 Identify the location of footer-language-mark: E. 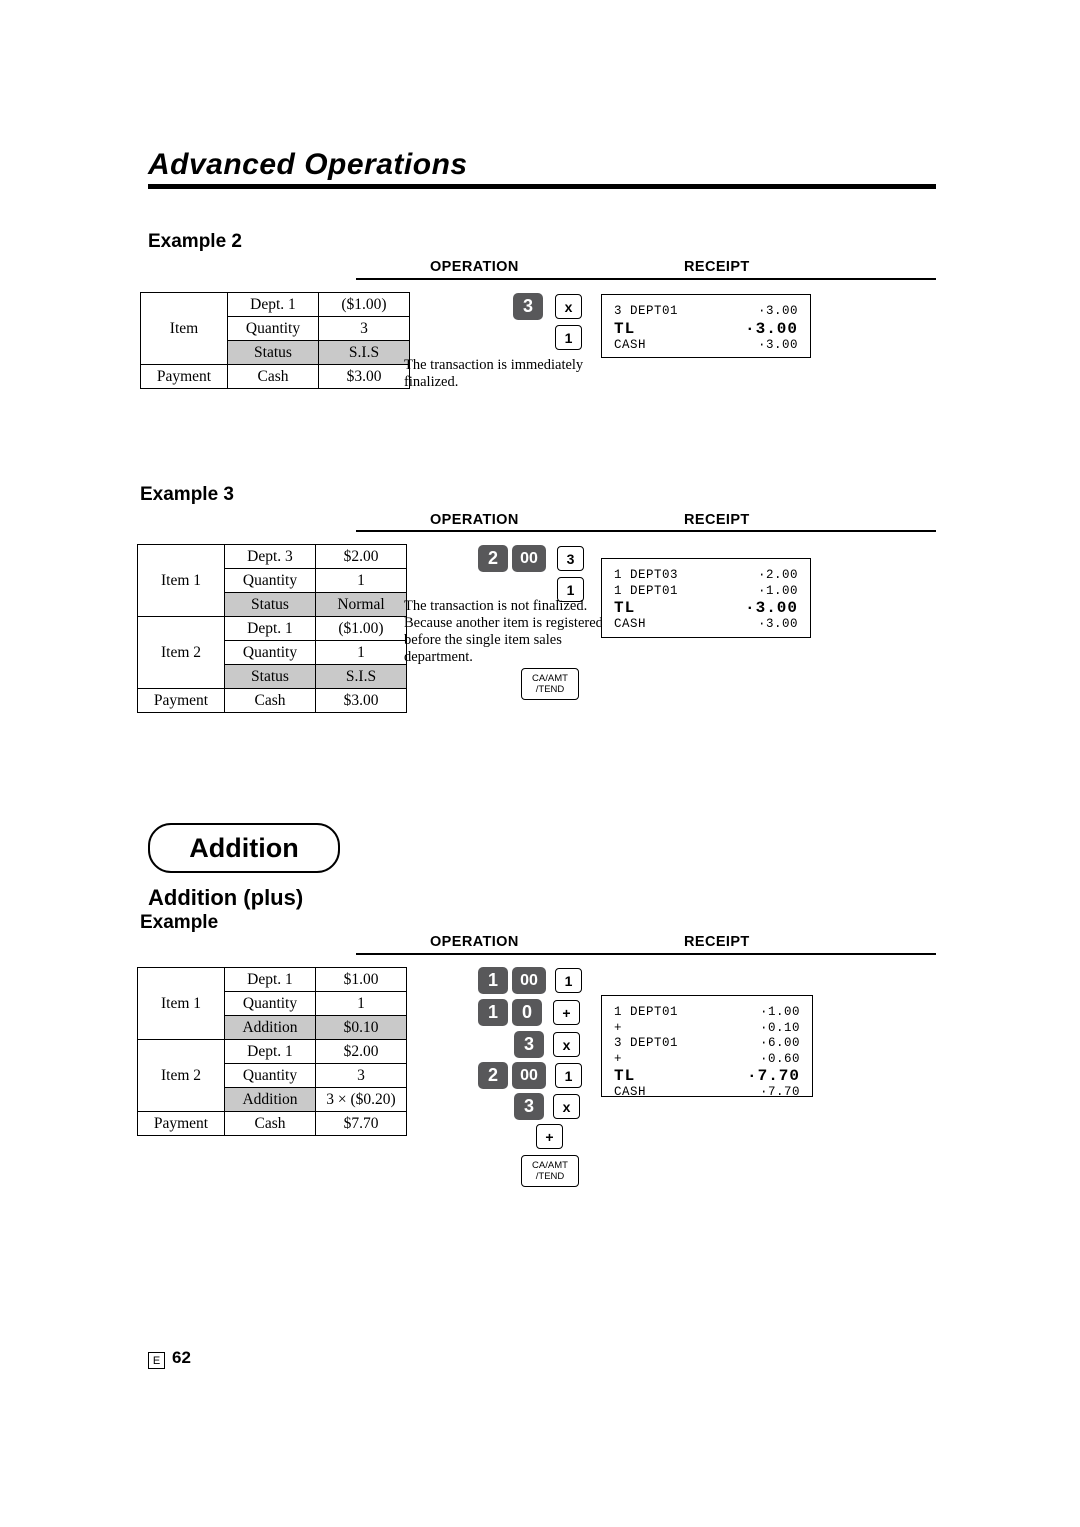
(156, 1360).